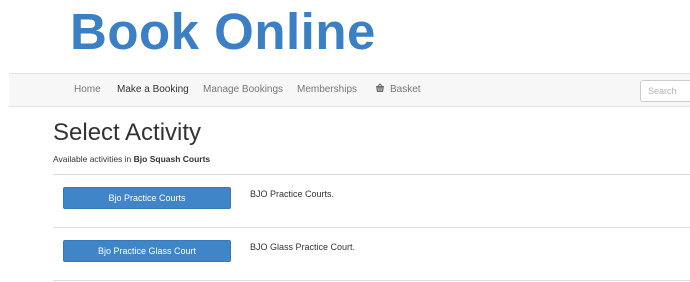 Image resolution: width=690 pixels, height=282 pixels. I want to click on venue-name: Bjo Squash Courts, so click(172, 159).